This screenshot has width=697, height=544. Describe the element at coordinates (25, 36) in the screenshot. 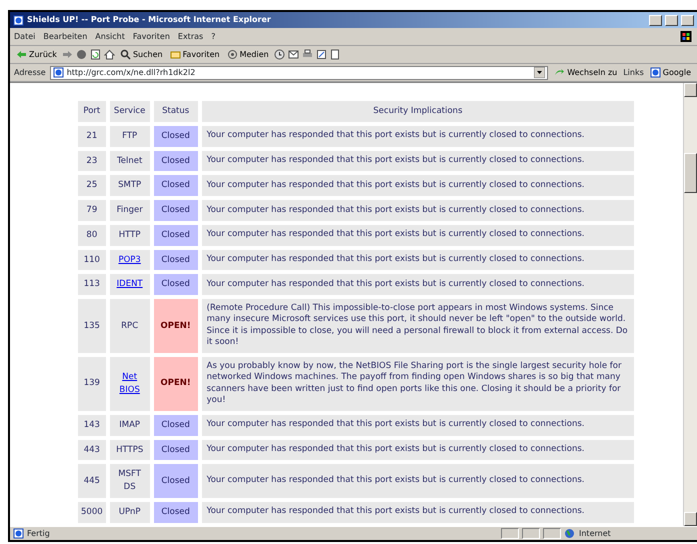

I see `menu-item: Datei` at that location.